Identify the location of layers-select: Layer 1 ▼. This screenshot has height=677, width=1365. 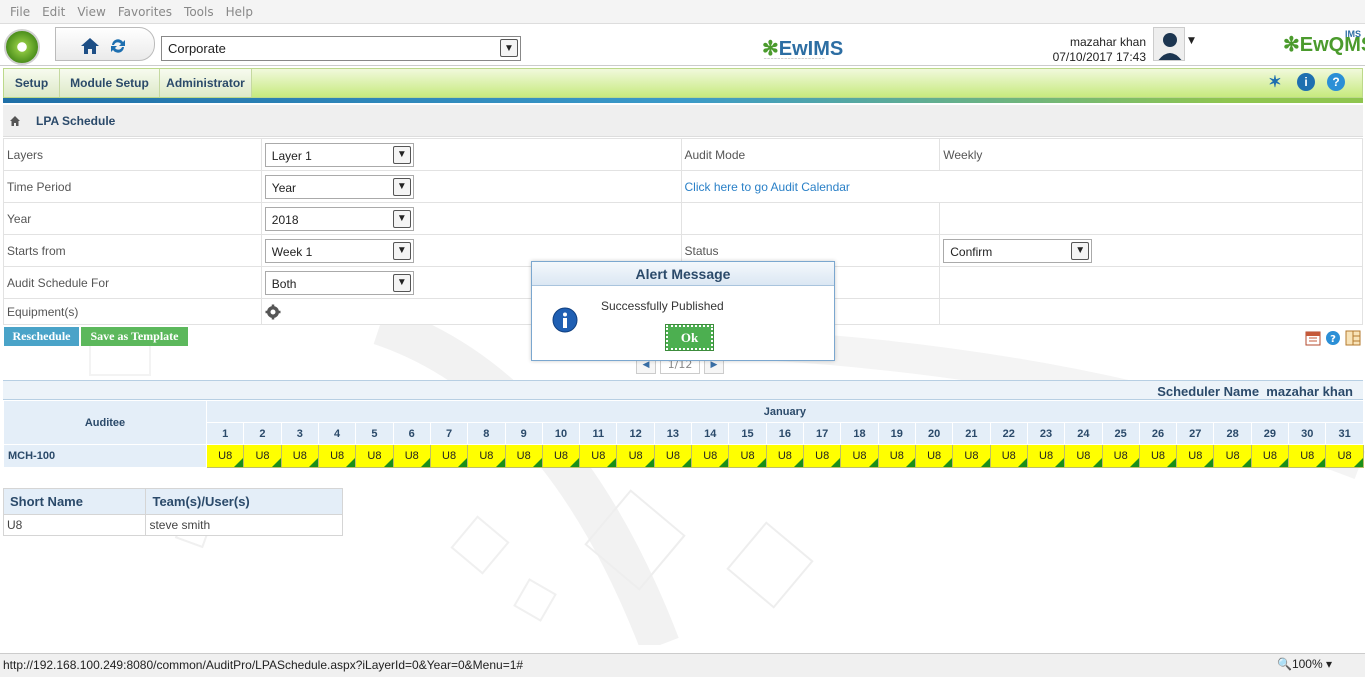
(339, 154).